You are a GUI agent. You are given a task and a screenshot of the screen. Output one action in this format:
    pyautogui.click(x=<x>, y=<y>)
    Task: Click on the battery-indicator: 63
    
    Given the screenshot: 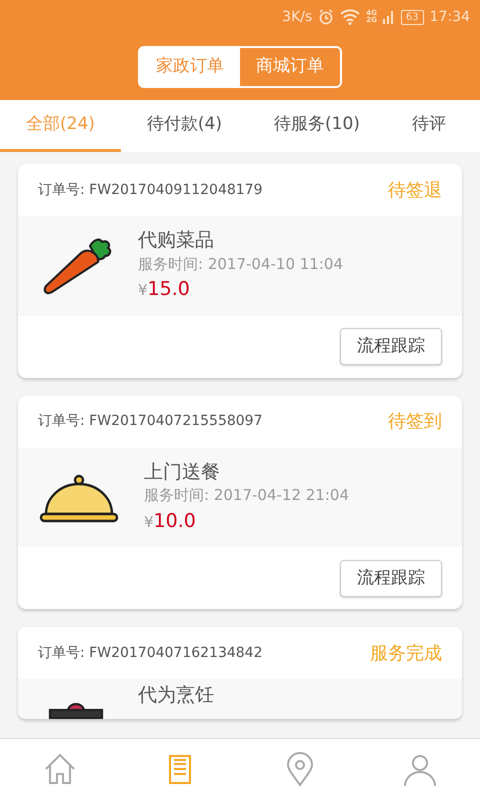 What is the action you would take?
    pyautogui.click(x=412, y=17)
    